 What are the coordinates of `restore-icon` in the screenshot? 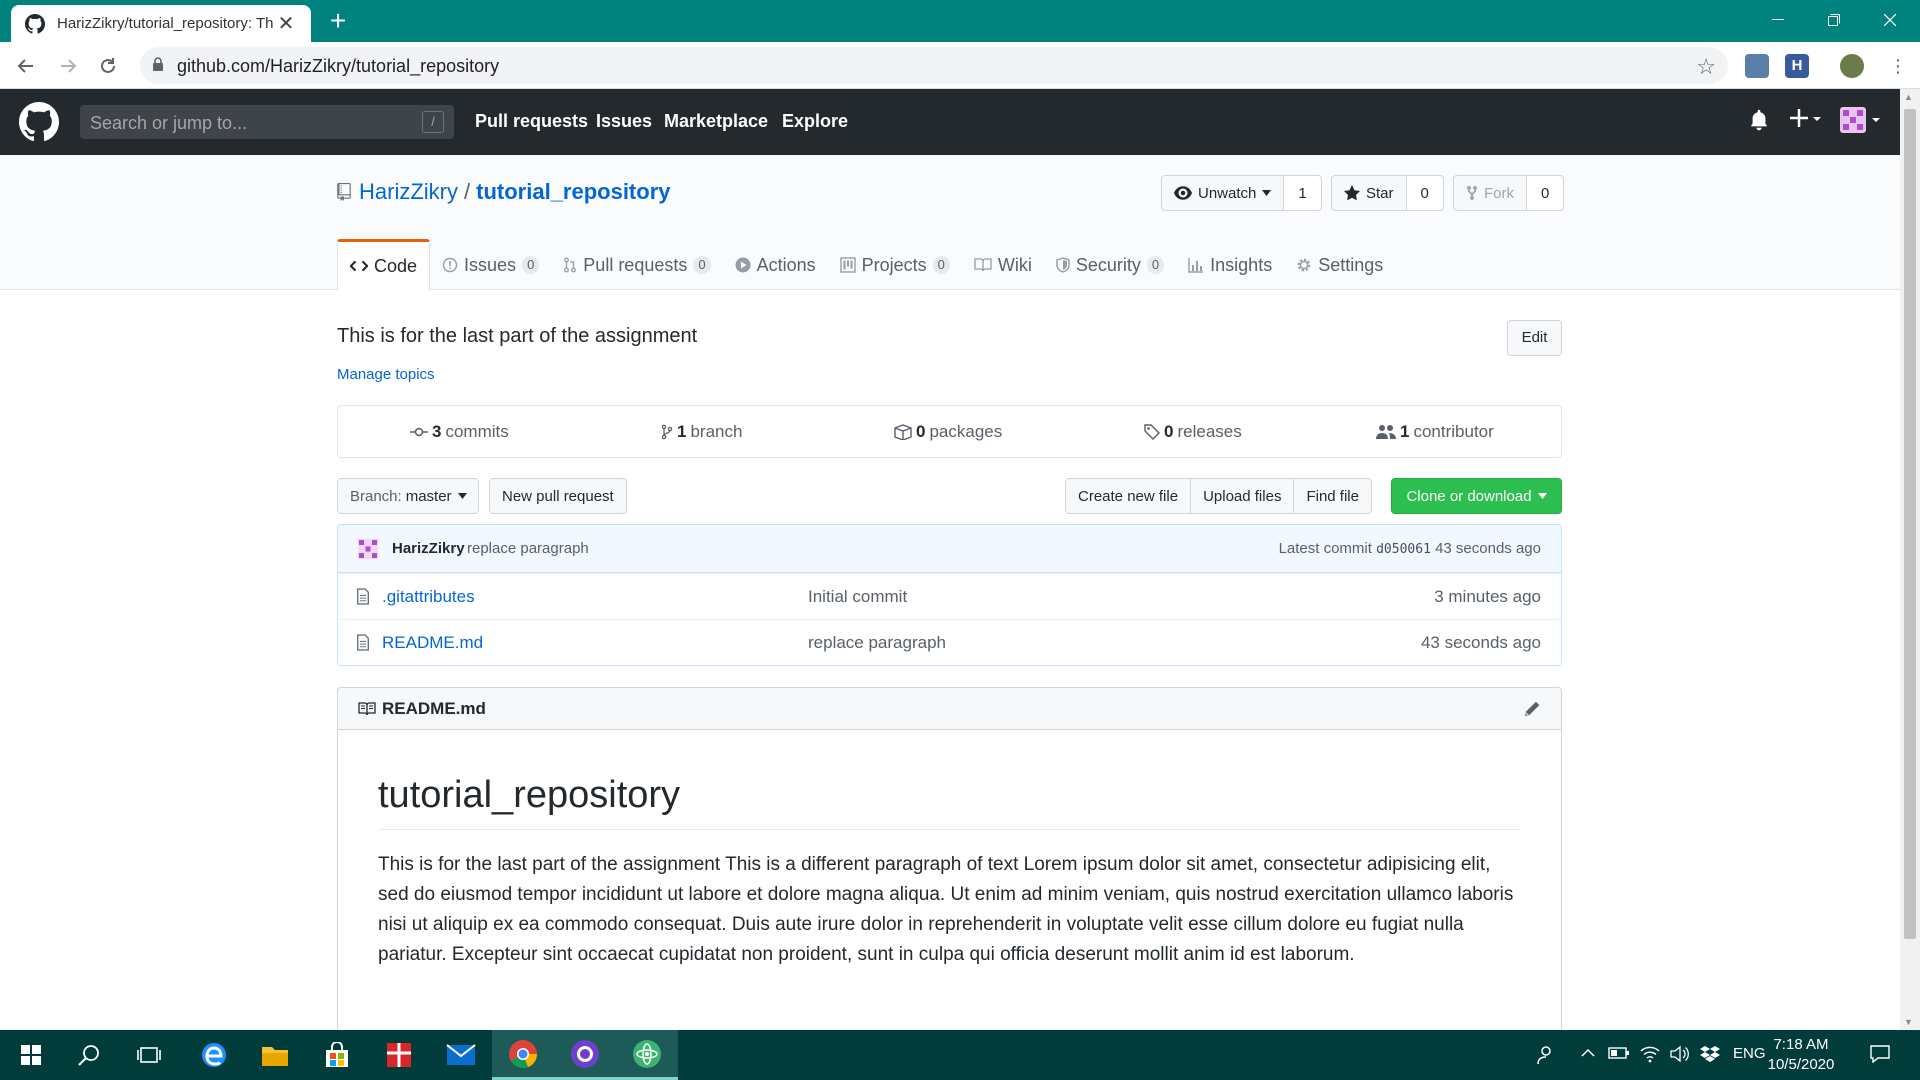 It's located at (1834, 20).